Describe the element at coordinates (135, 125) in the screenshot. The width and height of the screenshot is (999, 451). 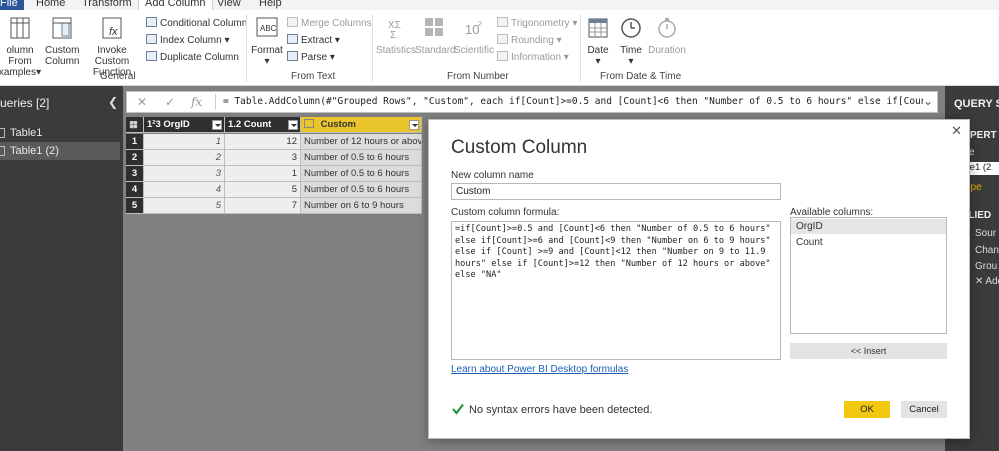
I see `table-menu-icon: ▦` at that location.